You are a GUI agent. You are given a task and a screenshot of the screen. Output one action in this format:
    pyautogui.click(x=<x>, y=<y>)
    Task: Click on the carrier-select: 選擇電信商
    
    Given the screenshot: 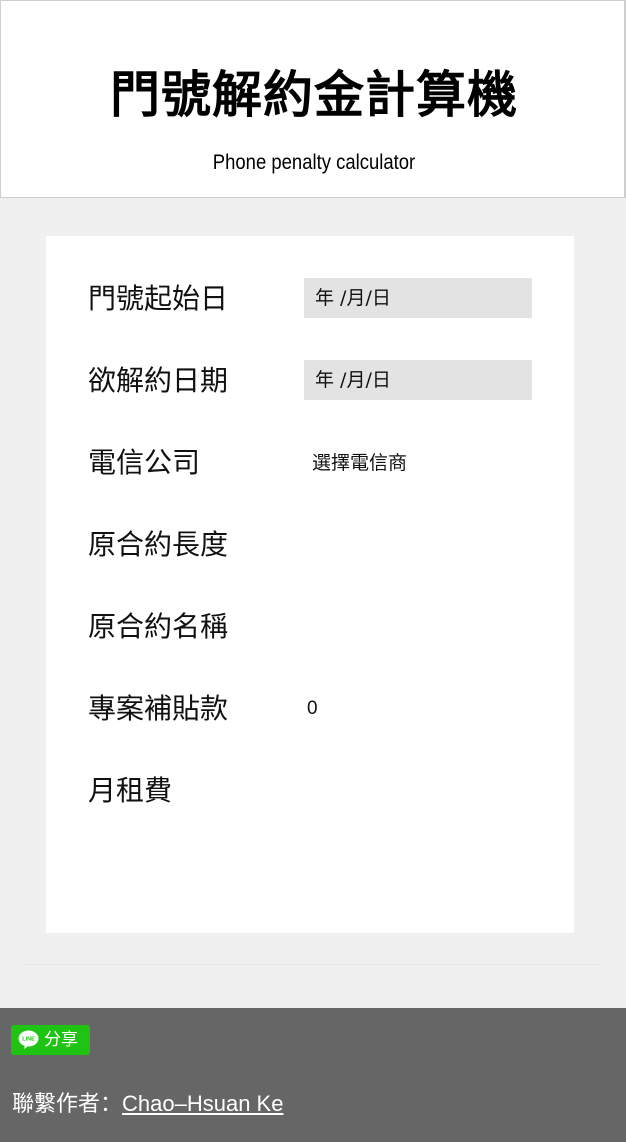 What is the action you would take?
    pyautogui.click(x=359, y=463)
    